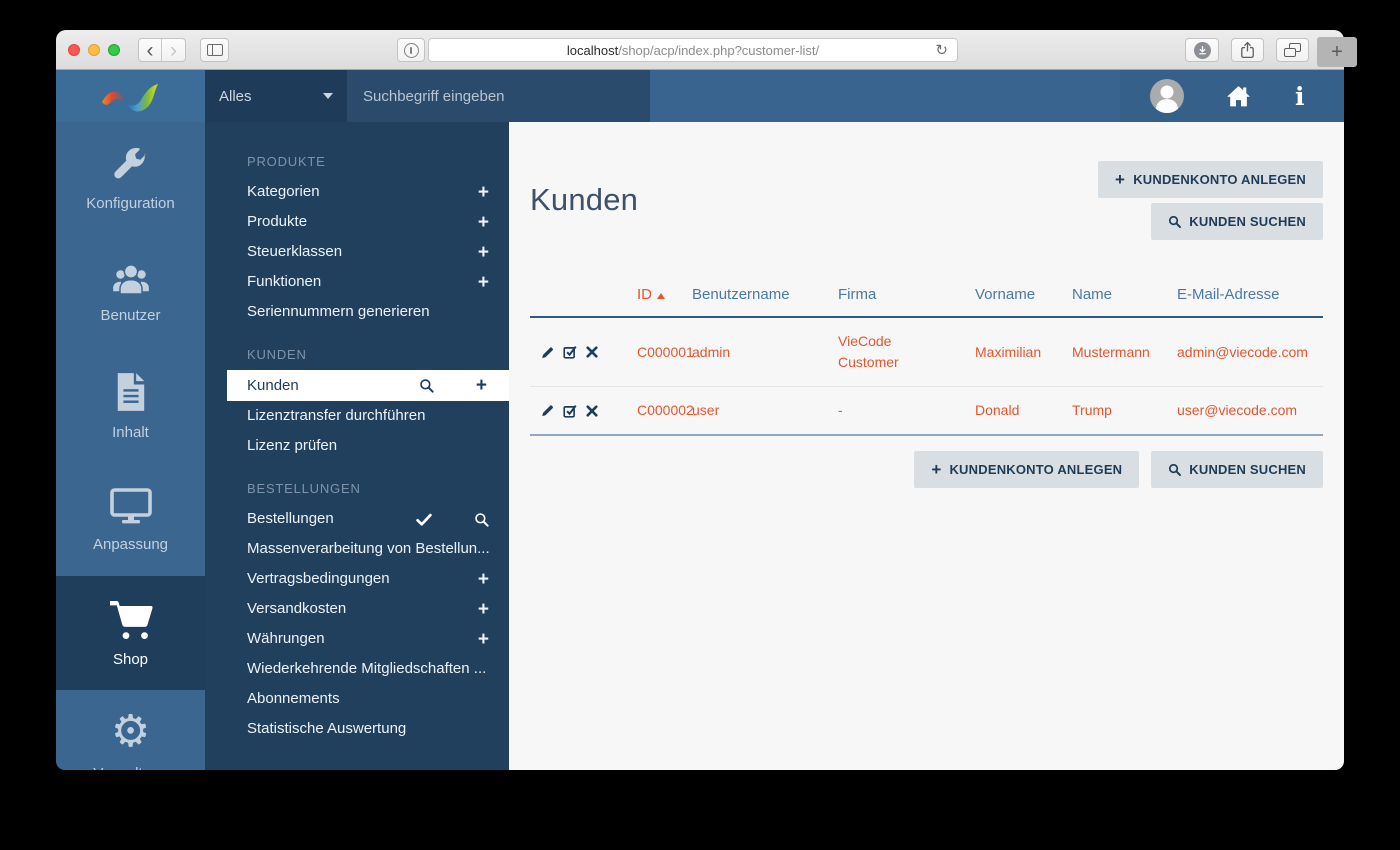 The image size is (1400, 850). I want to click on column-header-email: E-Mail-Adresse, so click(1250, 294).